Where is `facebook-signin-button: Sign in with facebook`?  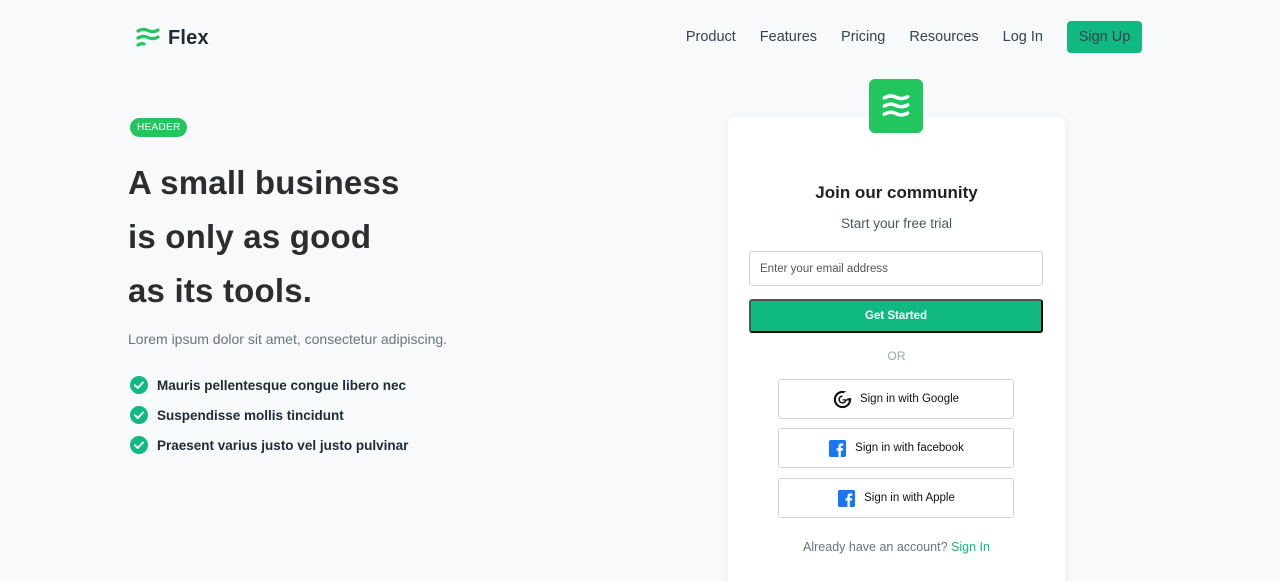 facebook-signin-button: Sign in with facebook is located at coordinates (896, 448).